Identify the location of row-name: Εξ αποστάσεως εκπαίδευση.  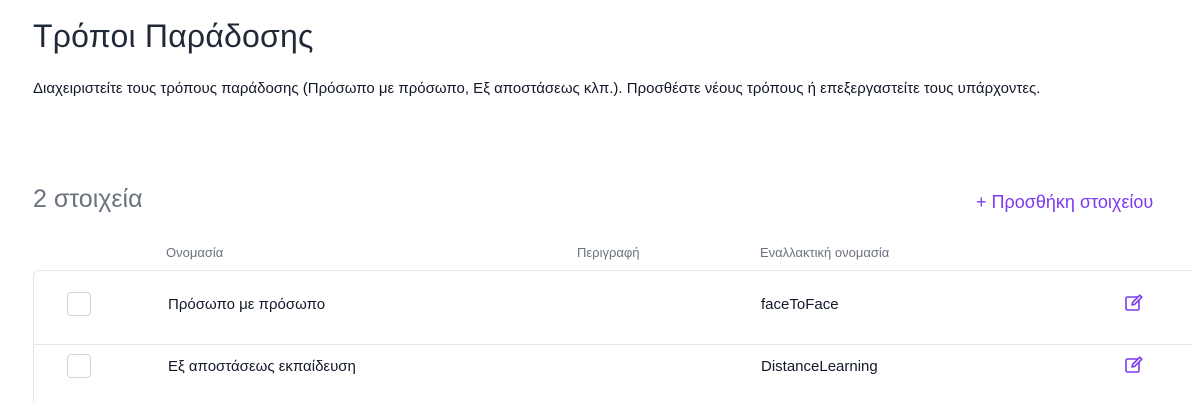
(262, 366).